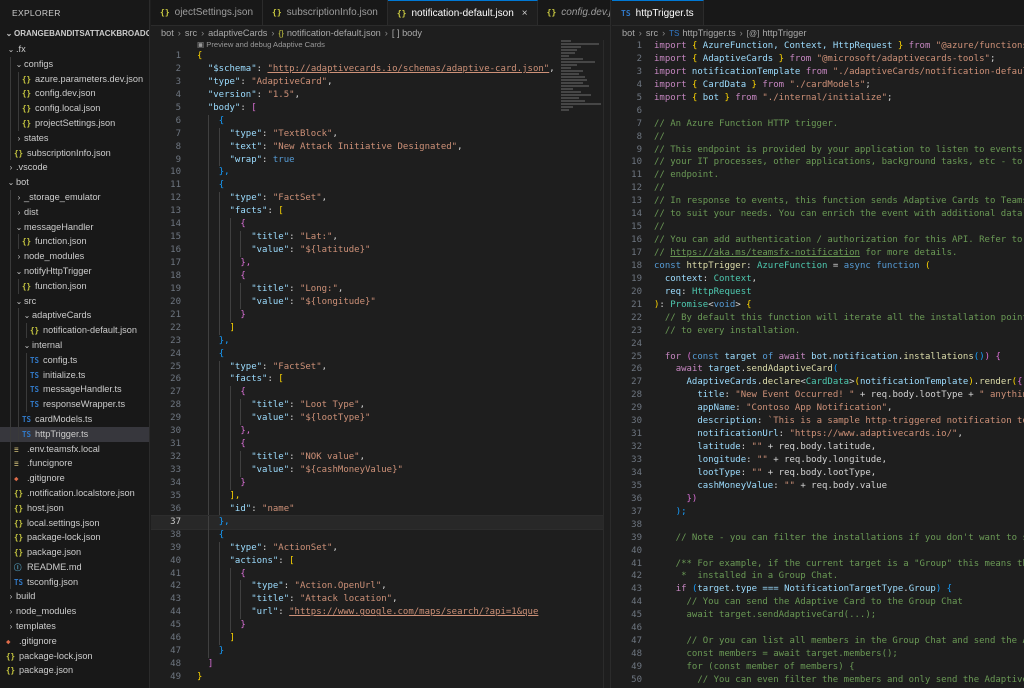 The height and width of the screenshot is (688, 1024). I want to click on code-line: 46 ], so click(380, 639).